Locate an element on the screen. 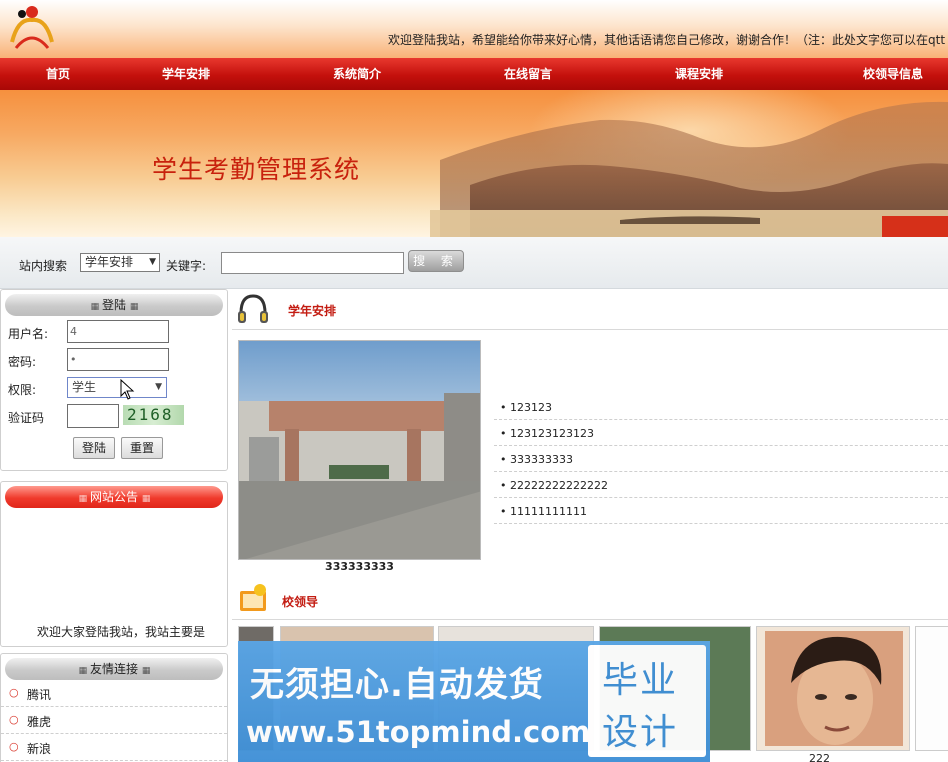 This screenshot has width=948, height=762. notice-panel: ▦ 网站公告 ▦ 欢迎大家登陆我站，我站主要是 is located at coordinates (114, 564).